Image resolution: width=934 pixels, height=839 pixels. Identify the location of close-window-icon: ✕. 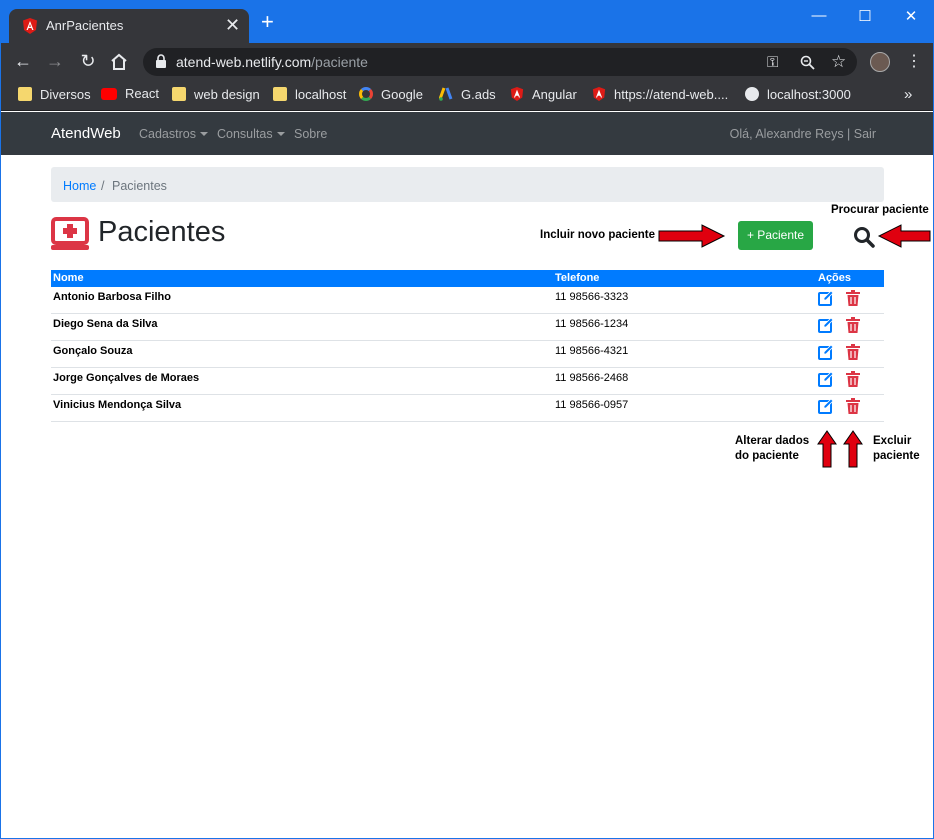
(911, 16).